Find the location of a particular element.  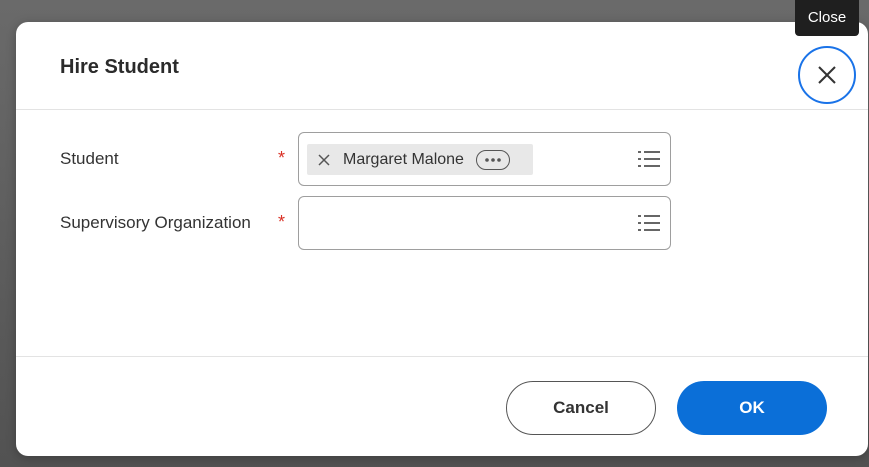

x-icon is located at coordinates (324, 159).